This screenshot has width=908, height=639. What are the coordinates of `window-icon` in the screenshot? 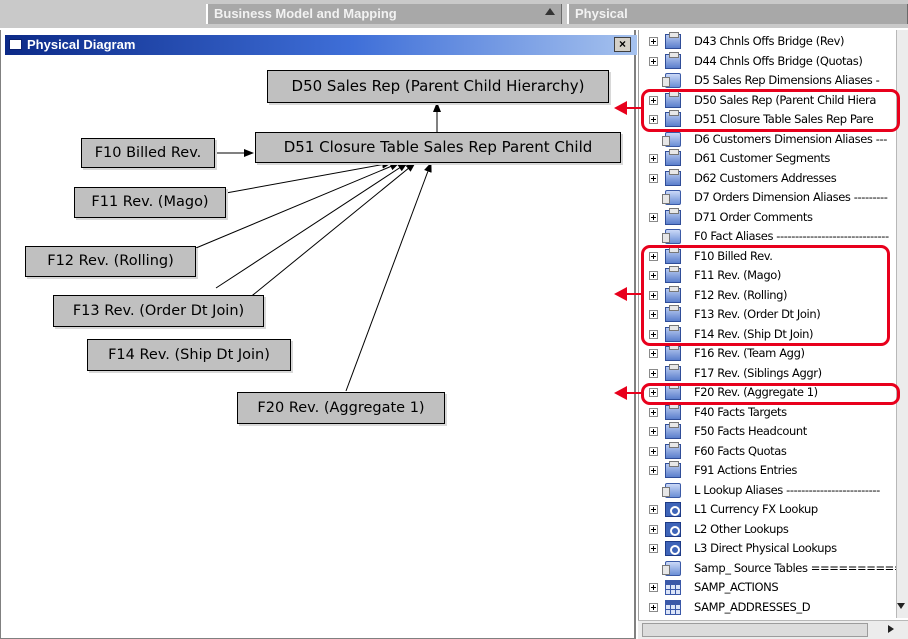 It's located at (15, 44).